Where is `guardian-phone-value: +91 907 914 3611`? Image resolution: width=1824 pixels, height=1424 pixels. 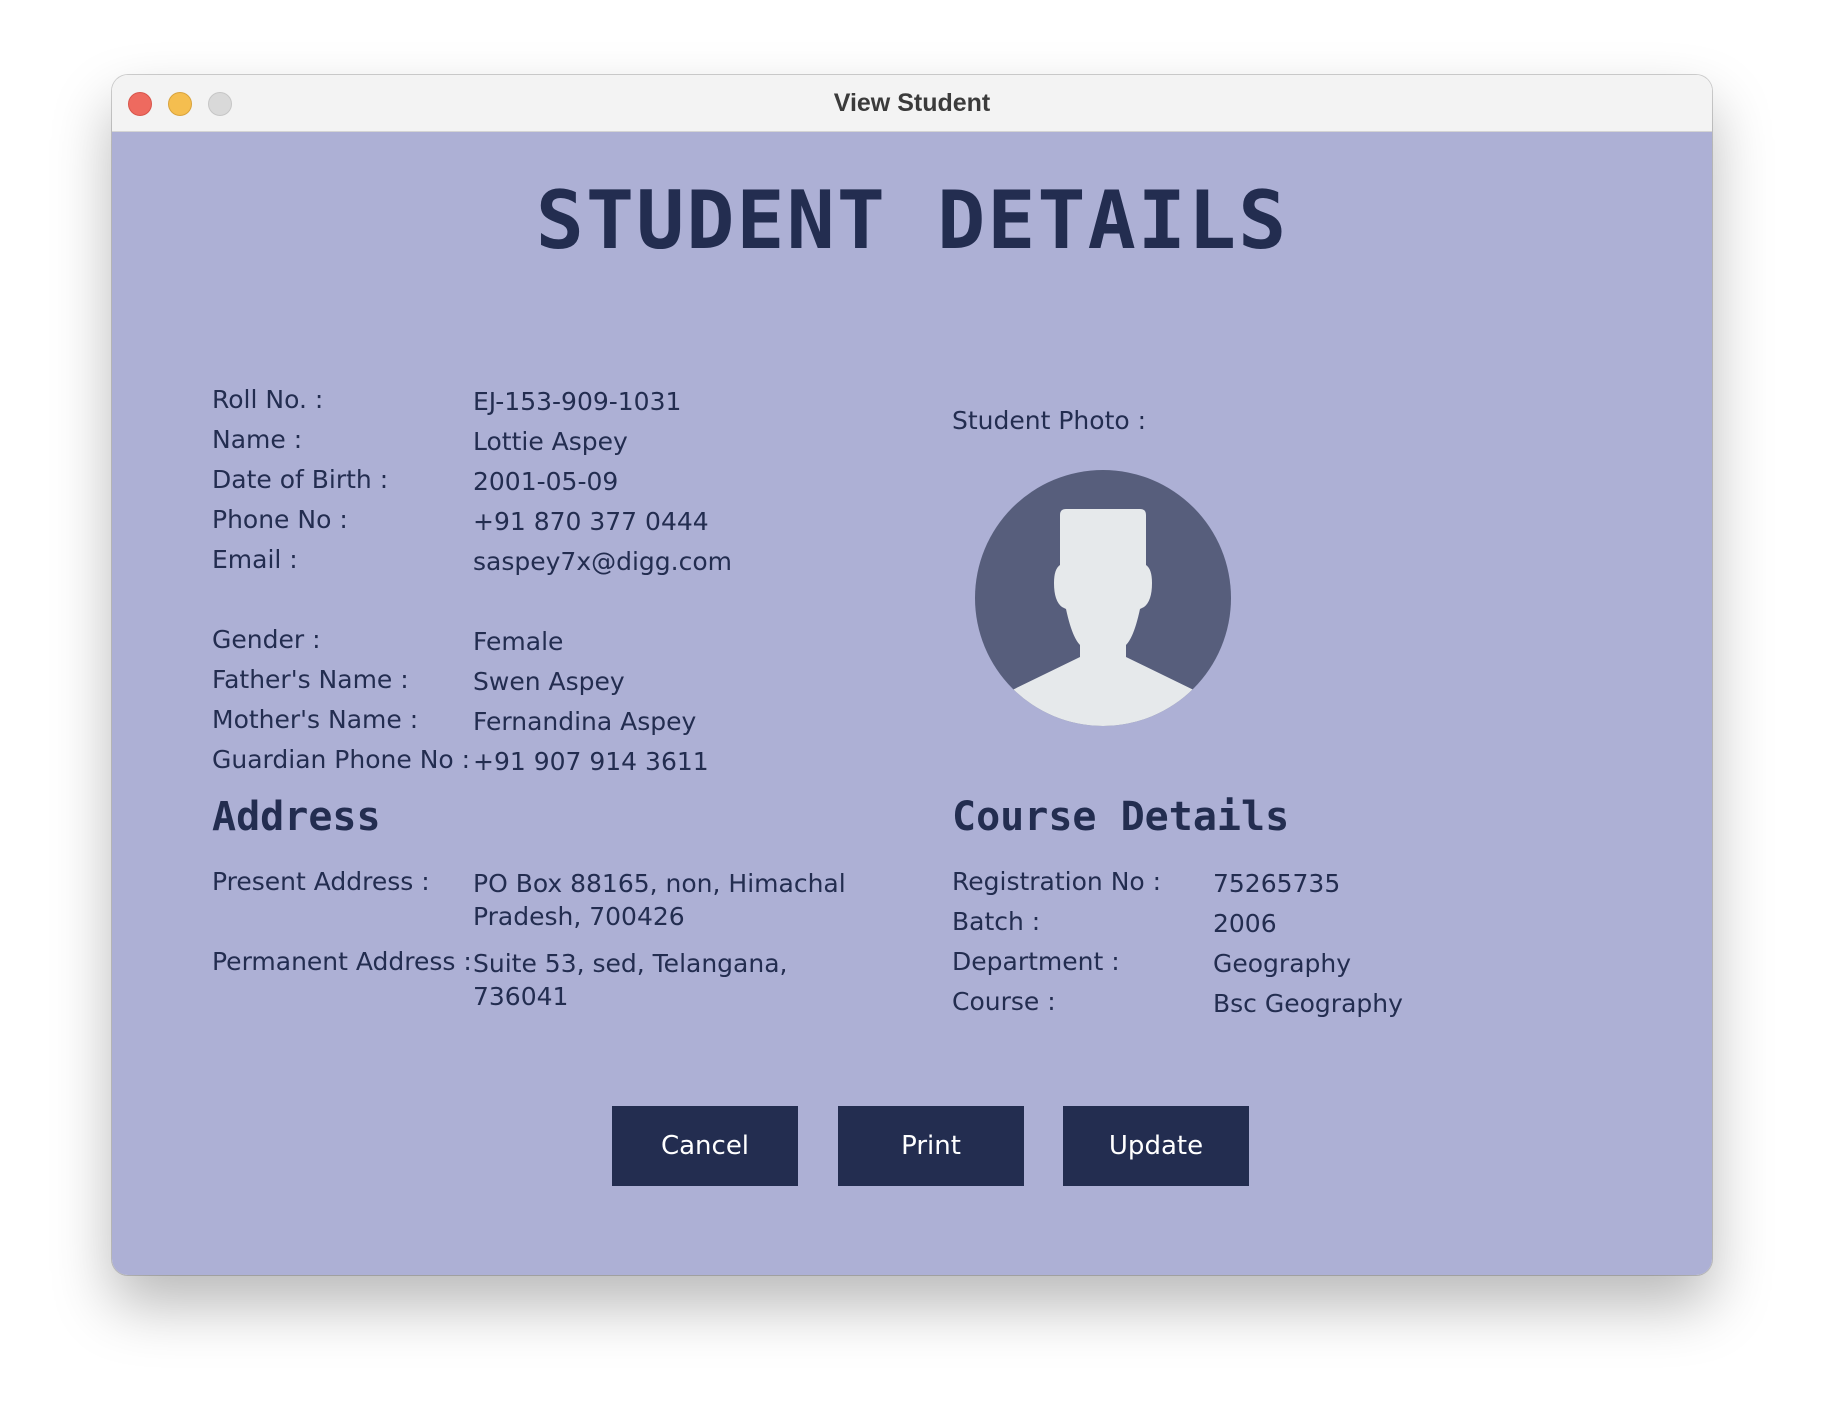 guardian-phone-value: +91 907 914 3611 is located at coordinates (591, 761).